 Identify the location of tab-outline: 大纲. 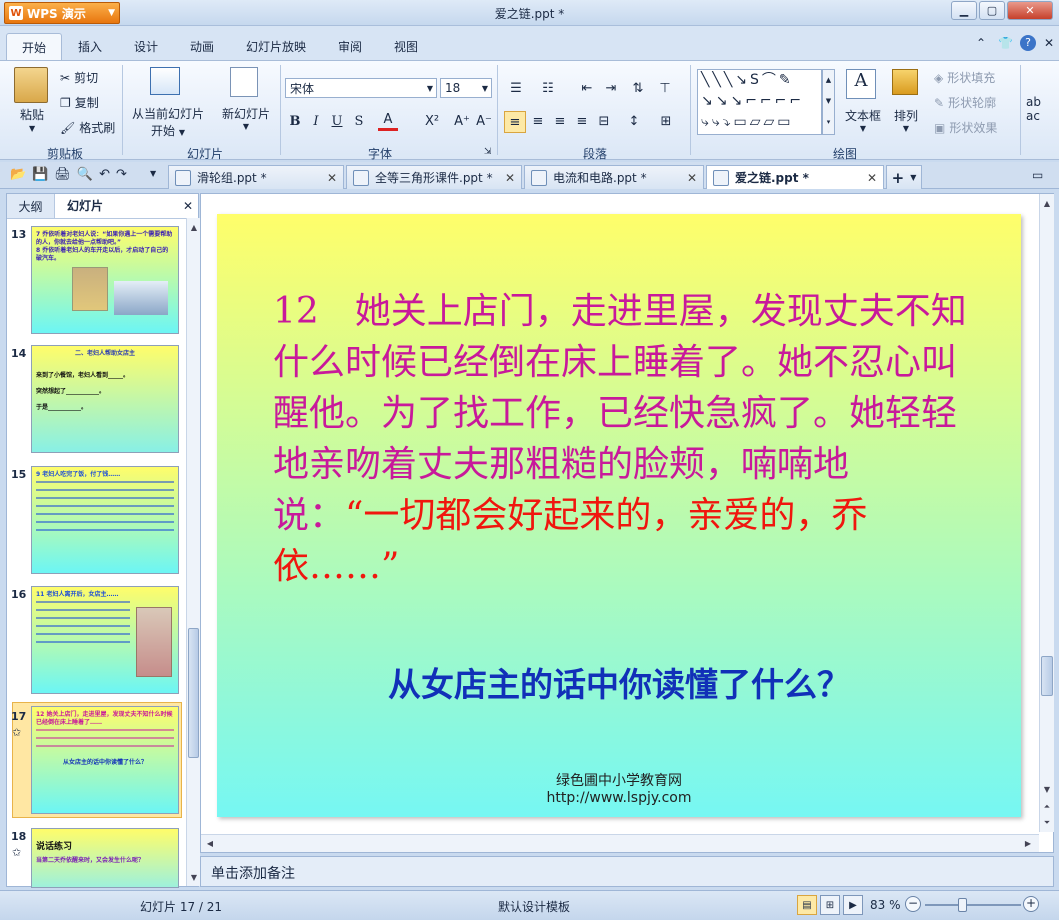
(31, 206).